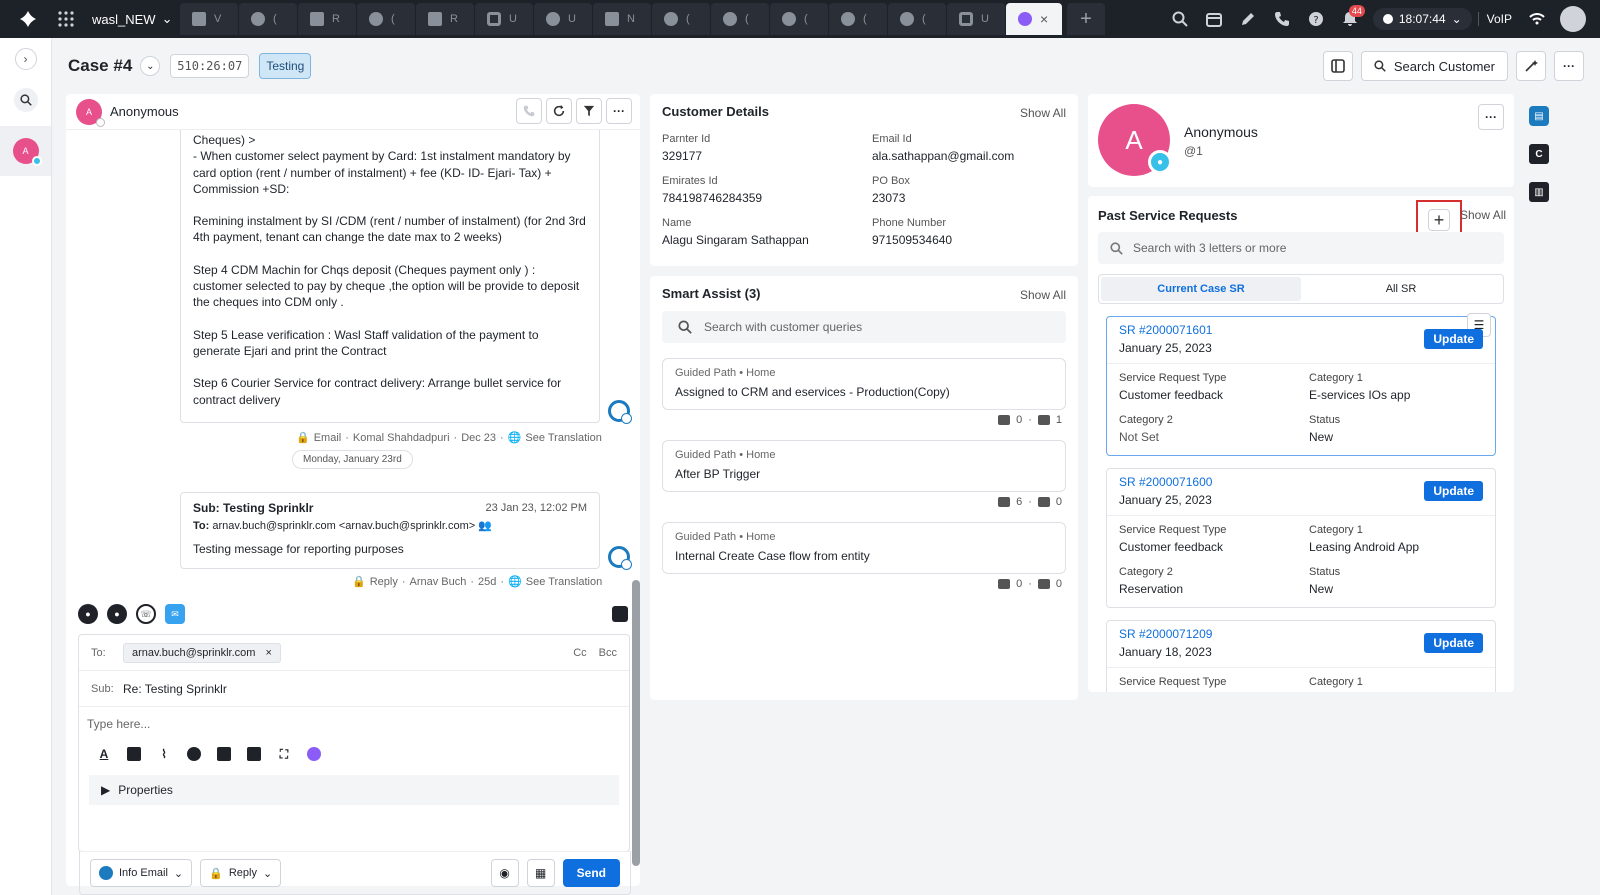 The height and width of the screenshot is (895, 1600). What do you see at coordinates (134, 754) in the screenshot?
I see `signature-icon` at bounding box center [134, 754].